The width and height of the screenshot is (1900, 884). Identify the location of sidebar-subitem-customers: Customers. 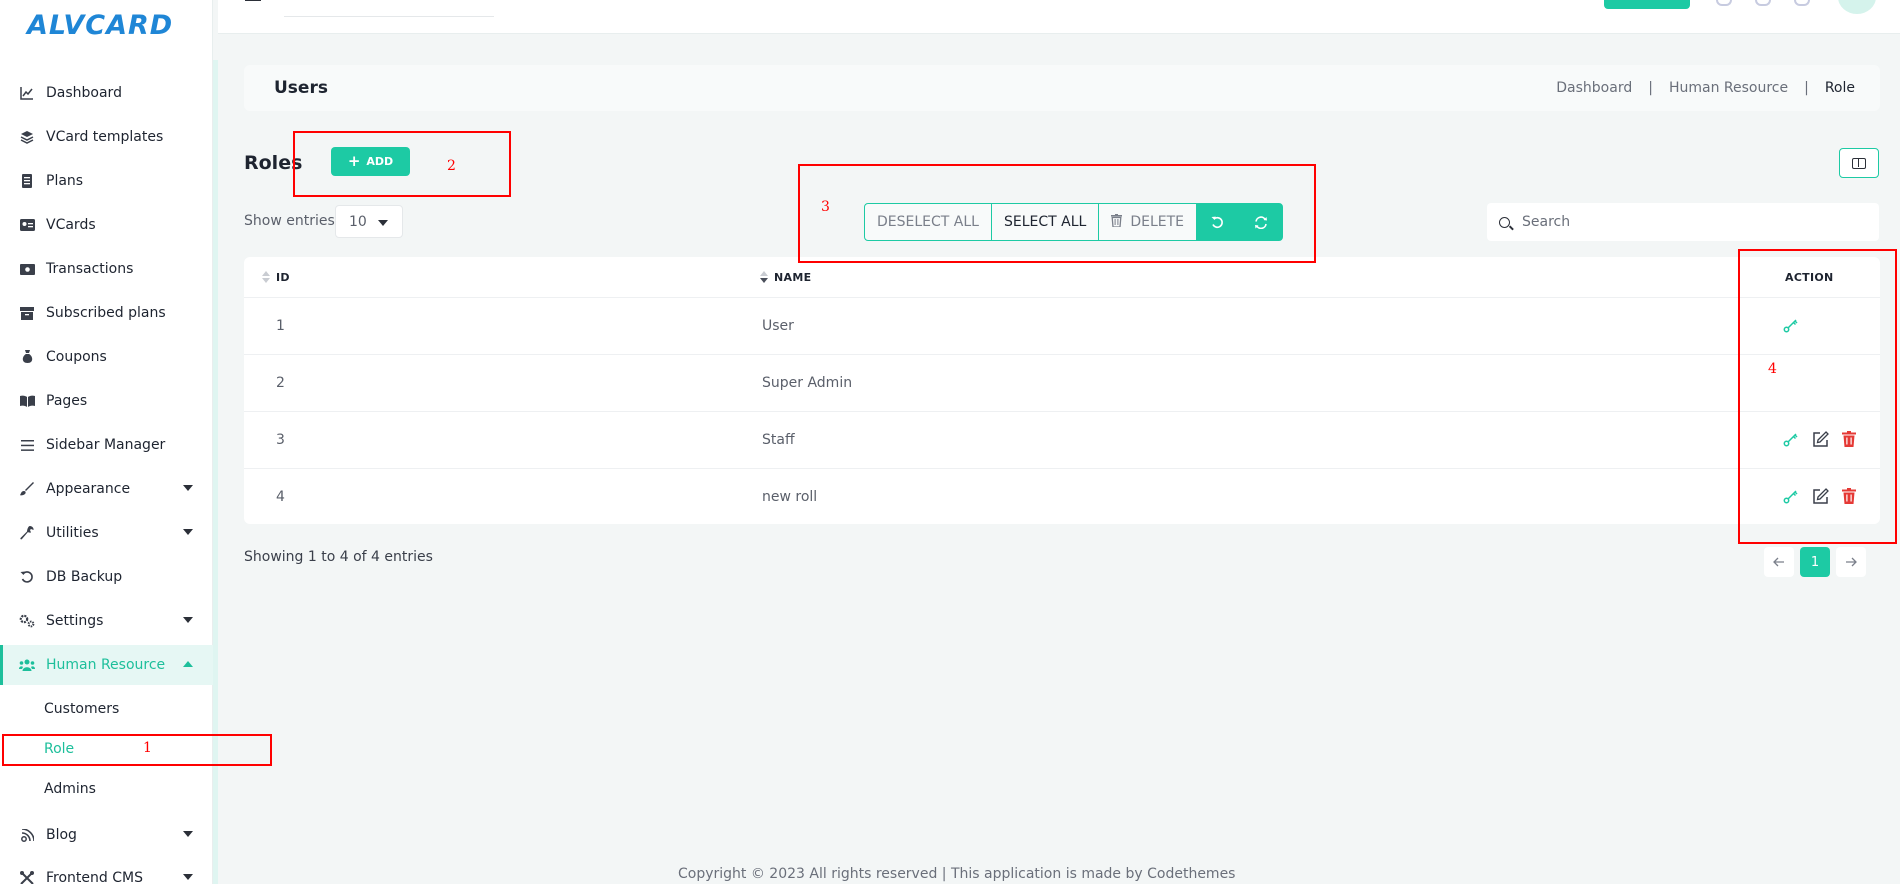
(81, 709).